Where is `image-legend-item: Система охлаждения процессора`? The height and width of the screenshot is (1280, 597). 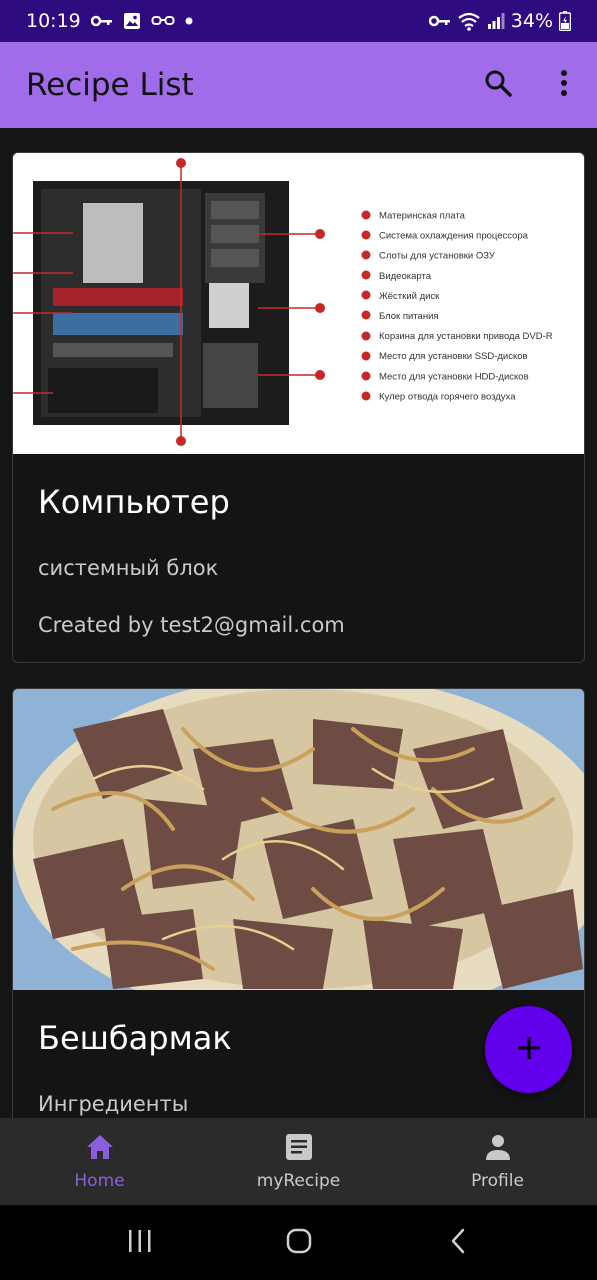
image-legend-item: Система охлаждения процессора is located at coordinates (454, 236).